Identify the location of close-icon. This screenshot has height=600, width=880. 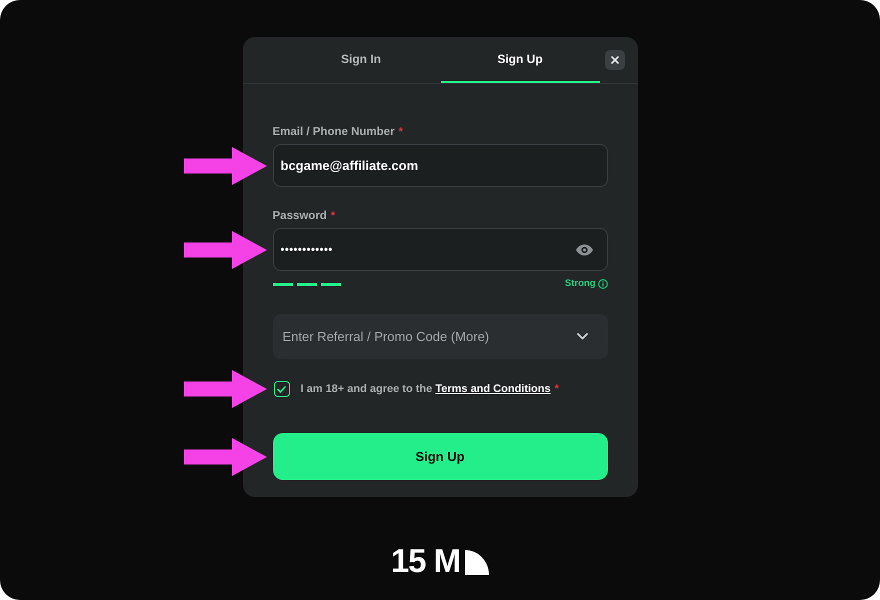
(614, 60).